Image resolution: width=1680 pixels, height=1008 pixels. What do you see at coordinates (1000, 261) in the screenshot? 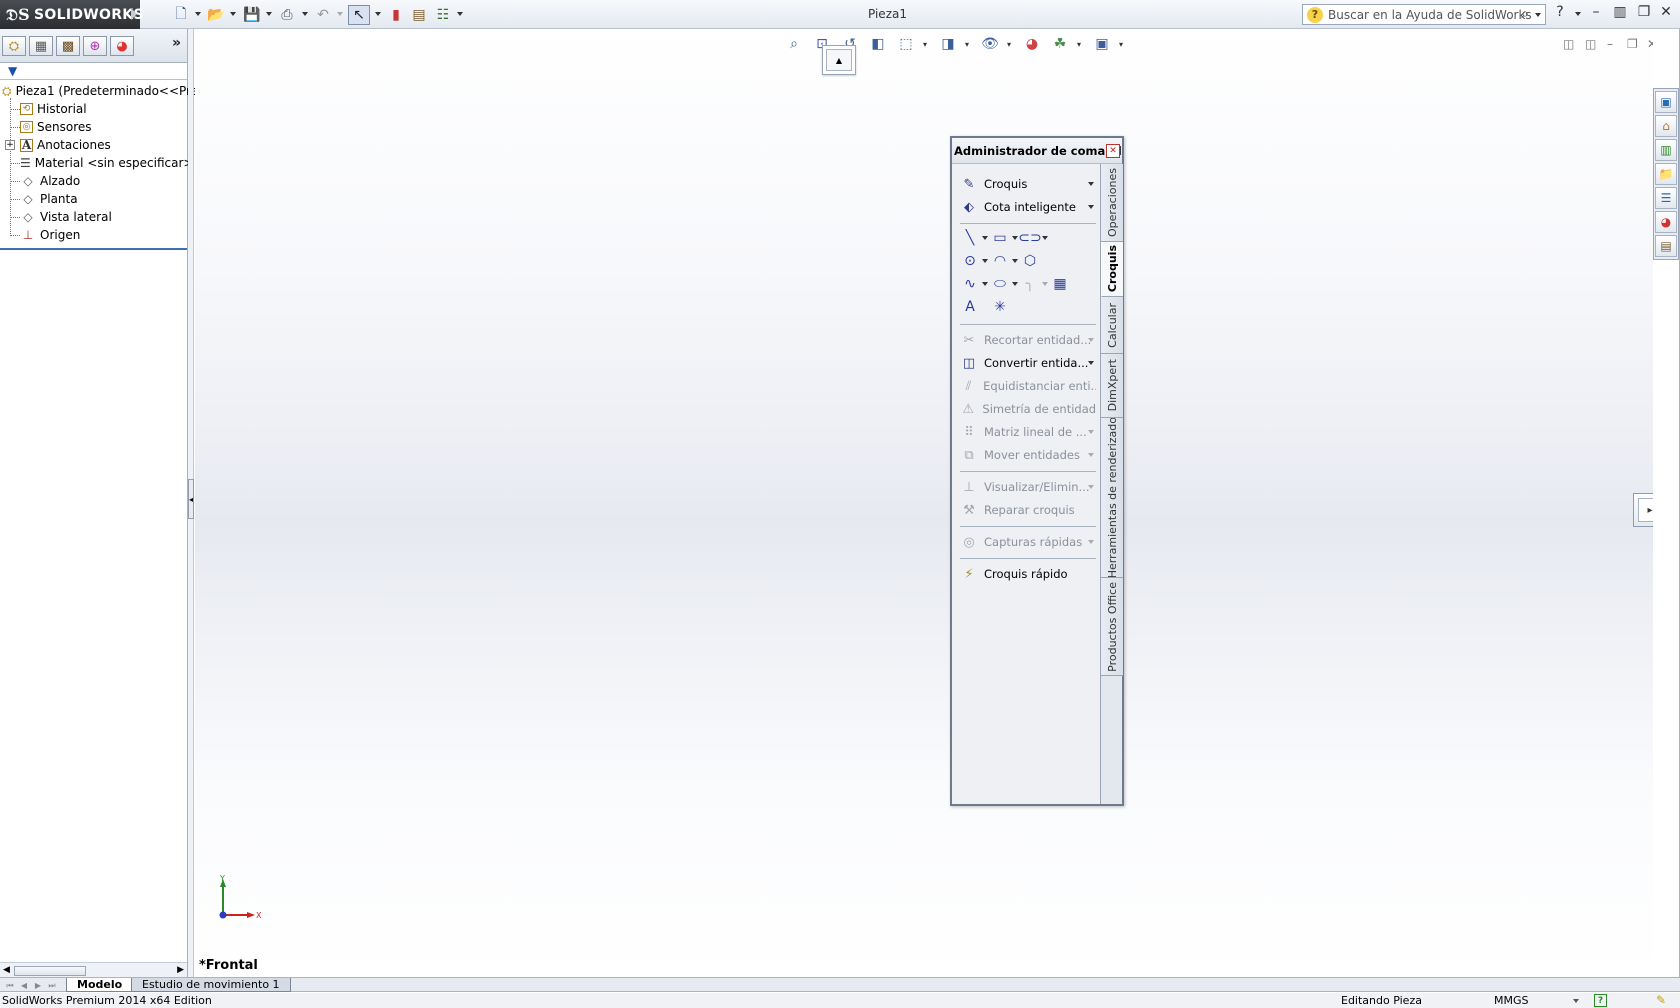
I see `arc-icon: ◠` at bounding box center [1000, 261].